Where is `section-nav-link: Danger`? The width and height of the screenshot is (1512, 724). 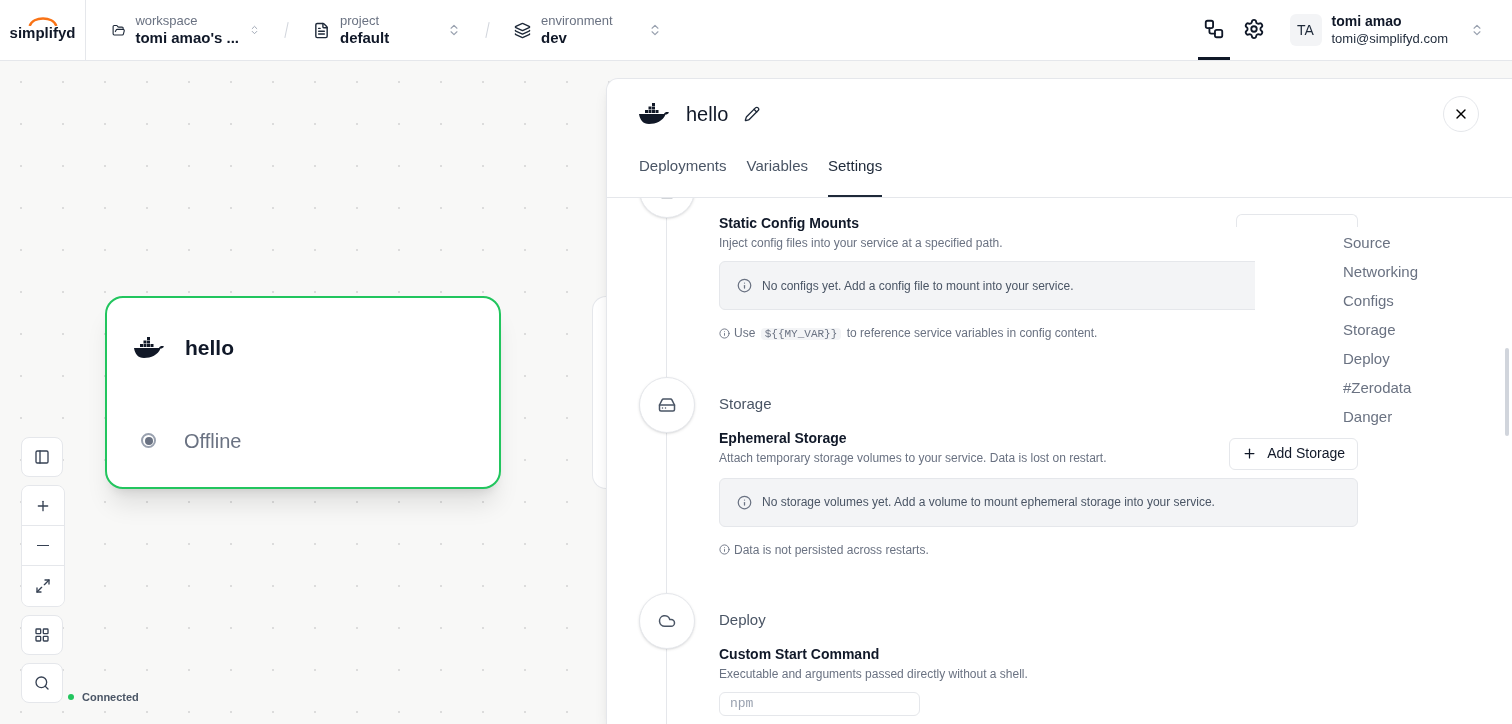 section-nav-link: Danger is located at coordinates (1422, 416).